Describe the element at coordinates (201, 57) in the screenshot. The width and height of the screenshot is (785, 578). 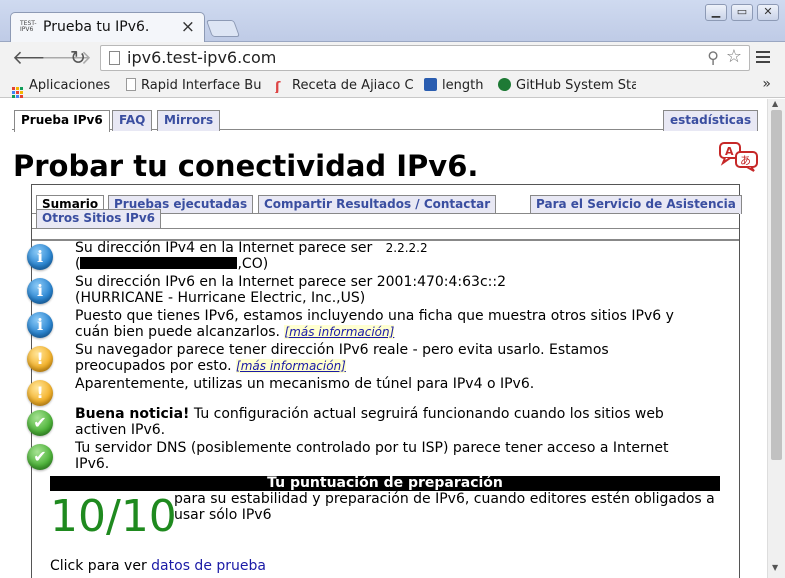
I see `address-url: ipv6.test-ipv6.com` at that location.